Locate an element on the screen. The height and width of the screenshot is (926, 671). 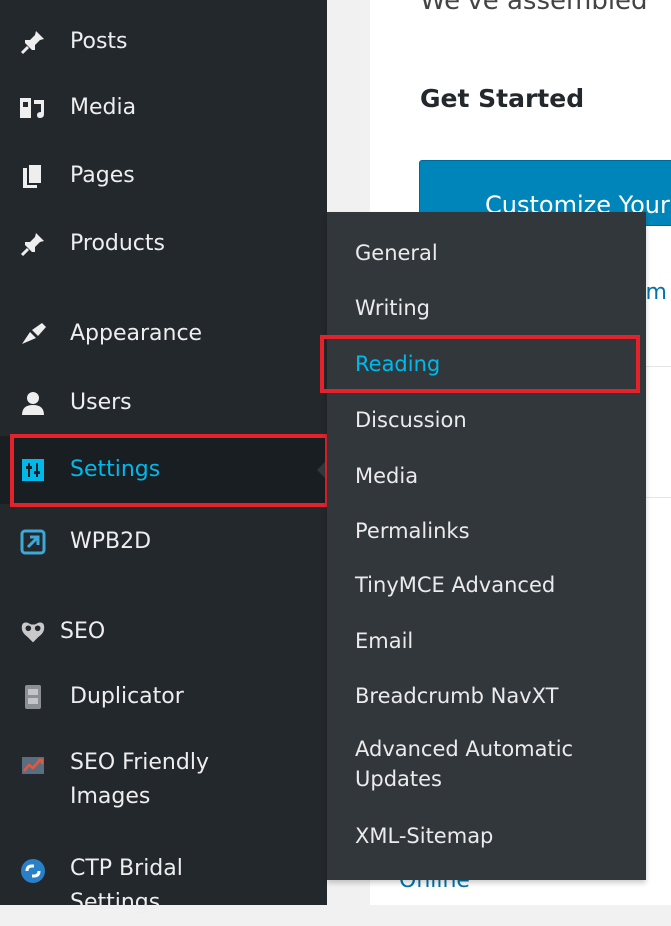
sidebar-item-label: Users is located at coordinates (101, 402).